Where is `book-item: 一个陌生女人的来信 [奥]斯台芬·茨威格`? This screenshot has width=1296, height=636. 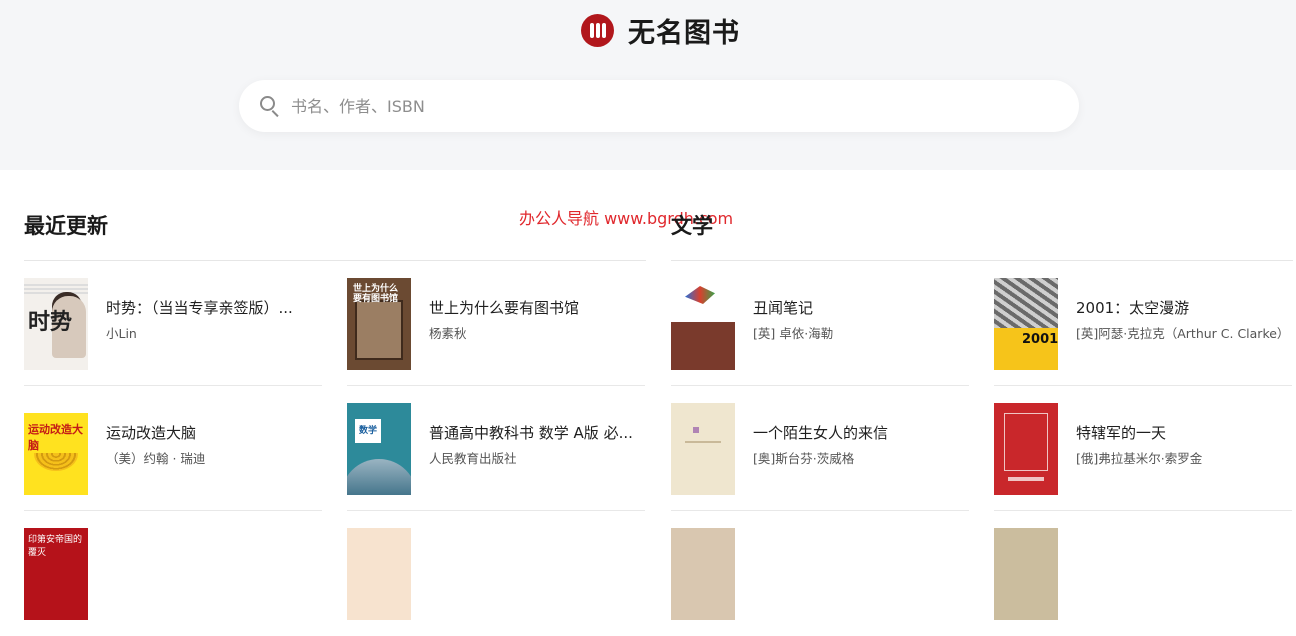 book-item: 一个陌生女人的来信 [奥]斯台芬·茨威格 is located at coordinates (820, 448).